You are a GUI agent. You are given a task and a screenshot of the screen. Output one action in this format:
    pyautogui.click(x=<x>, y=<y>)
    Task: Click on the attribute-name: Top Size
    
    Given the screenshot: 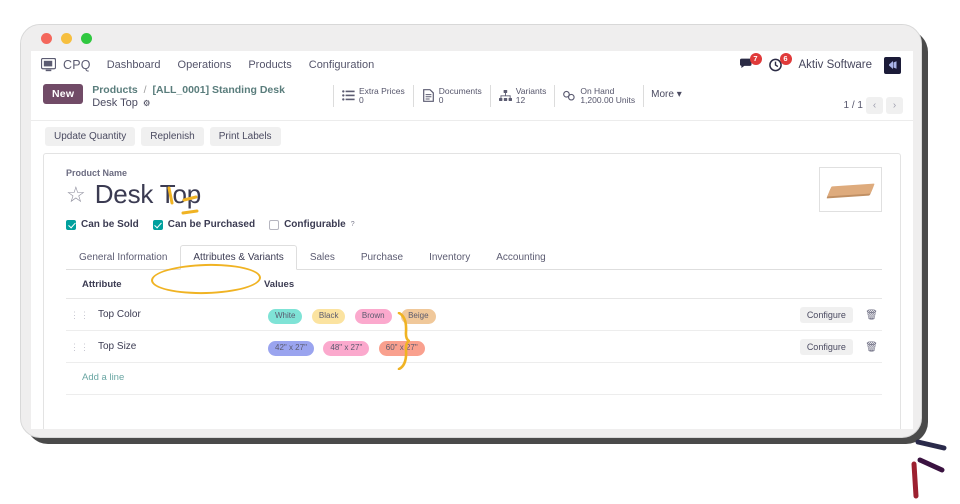 What is the action you would take?
    pyautogui.click(x=179, y=346)
    